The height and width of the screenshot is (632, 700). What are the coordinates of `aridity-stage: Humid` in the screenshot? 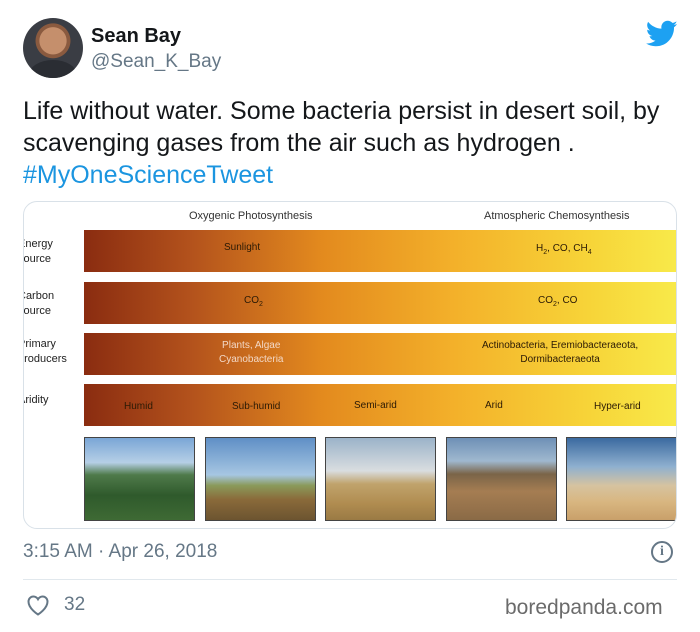 It's located at (138, 406).